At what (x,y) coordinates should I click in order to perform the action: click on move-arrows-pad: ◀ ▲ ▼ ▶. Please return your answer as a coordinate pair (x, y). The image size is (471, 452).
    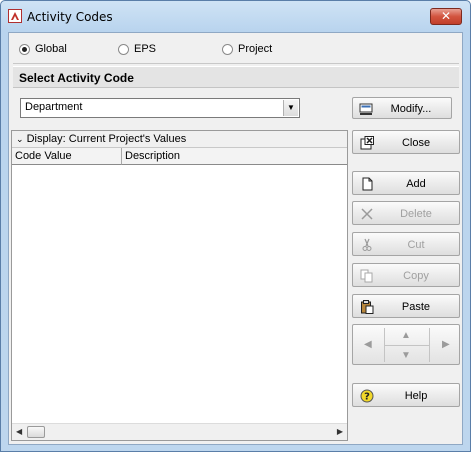
    Looking at the image, I should click on (406, 344).